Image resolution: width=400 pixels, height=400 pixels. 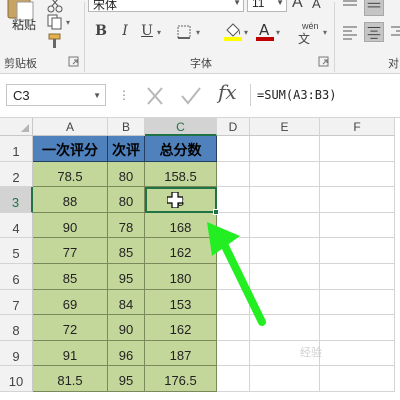 What do you see at coordinates (126, 149) in the screenshot?
I see `header-cell-b: 次评` at bounding box center [126, 149].